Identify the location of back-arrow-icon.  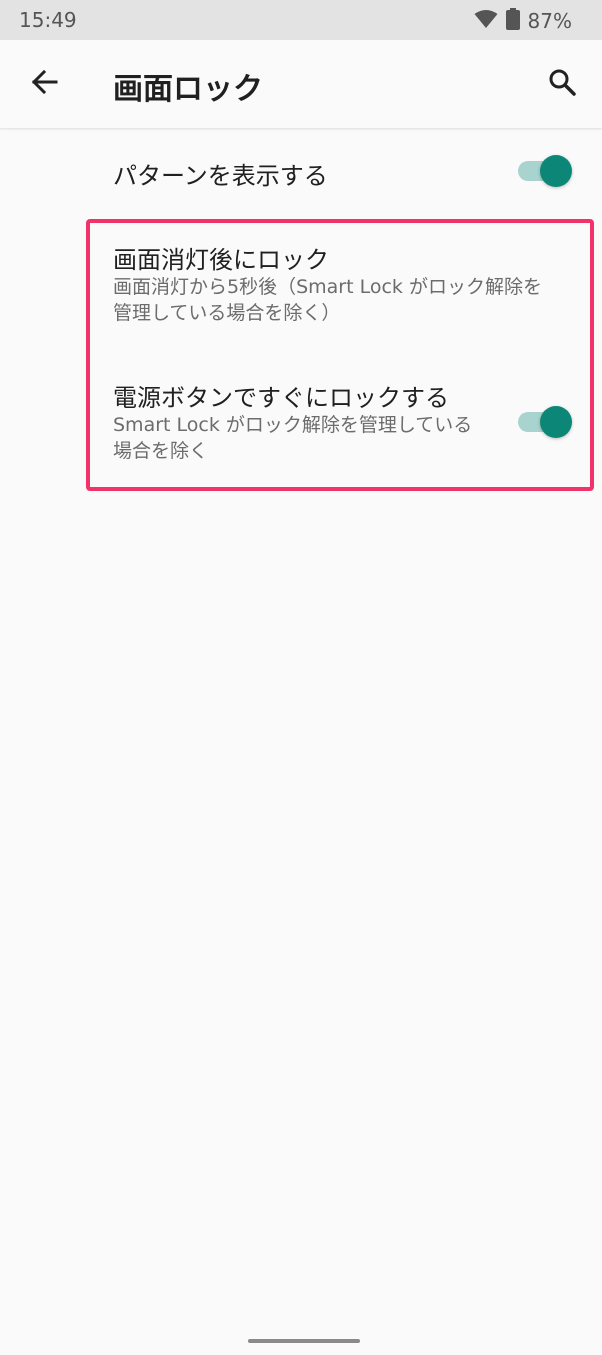
(44, 84).